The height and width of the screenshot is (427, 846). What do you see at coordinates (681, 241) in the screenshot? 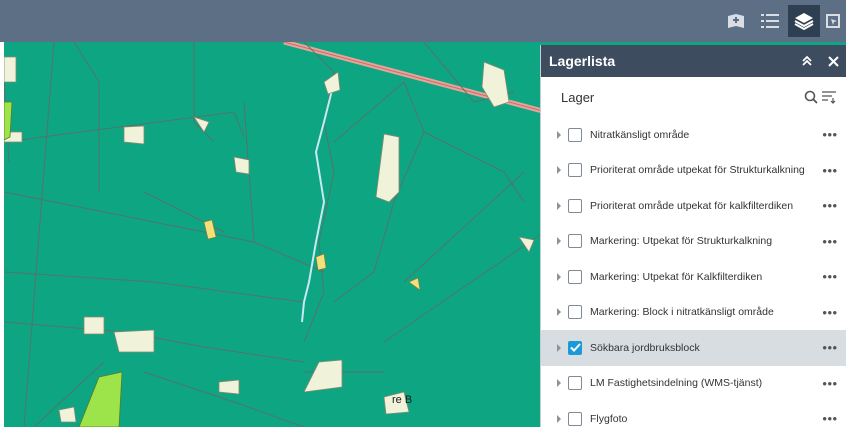
I see `layer-name: Markering: Utpekat för Strukturkalkning` at bounding box center [681, 241].